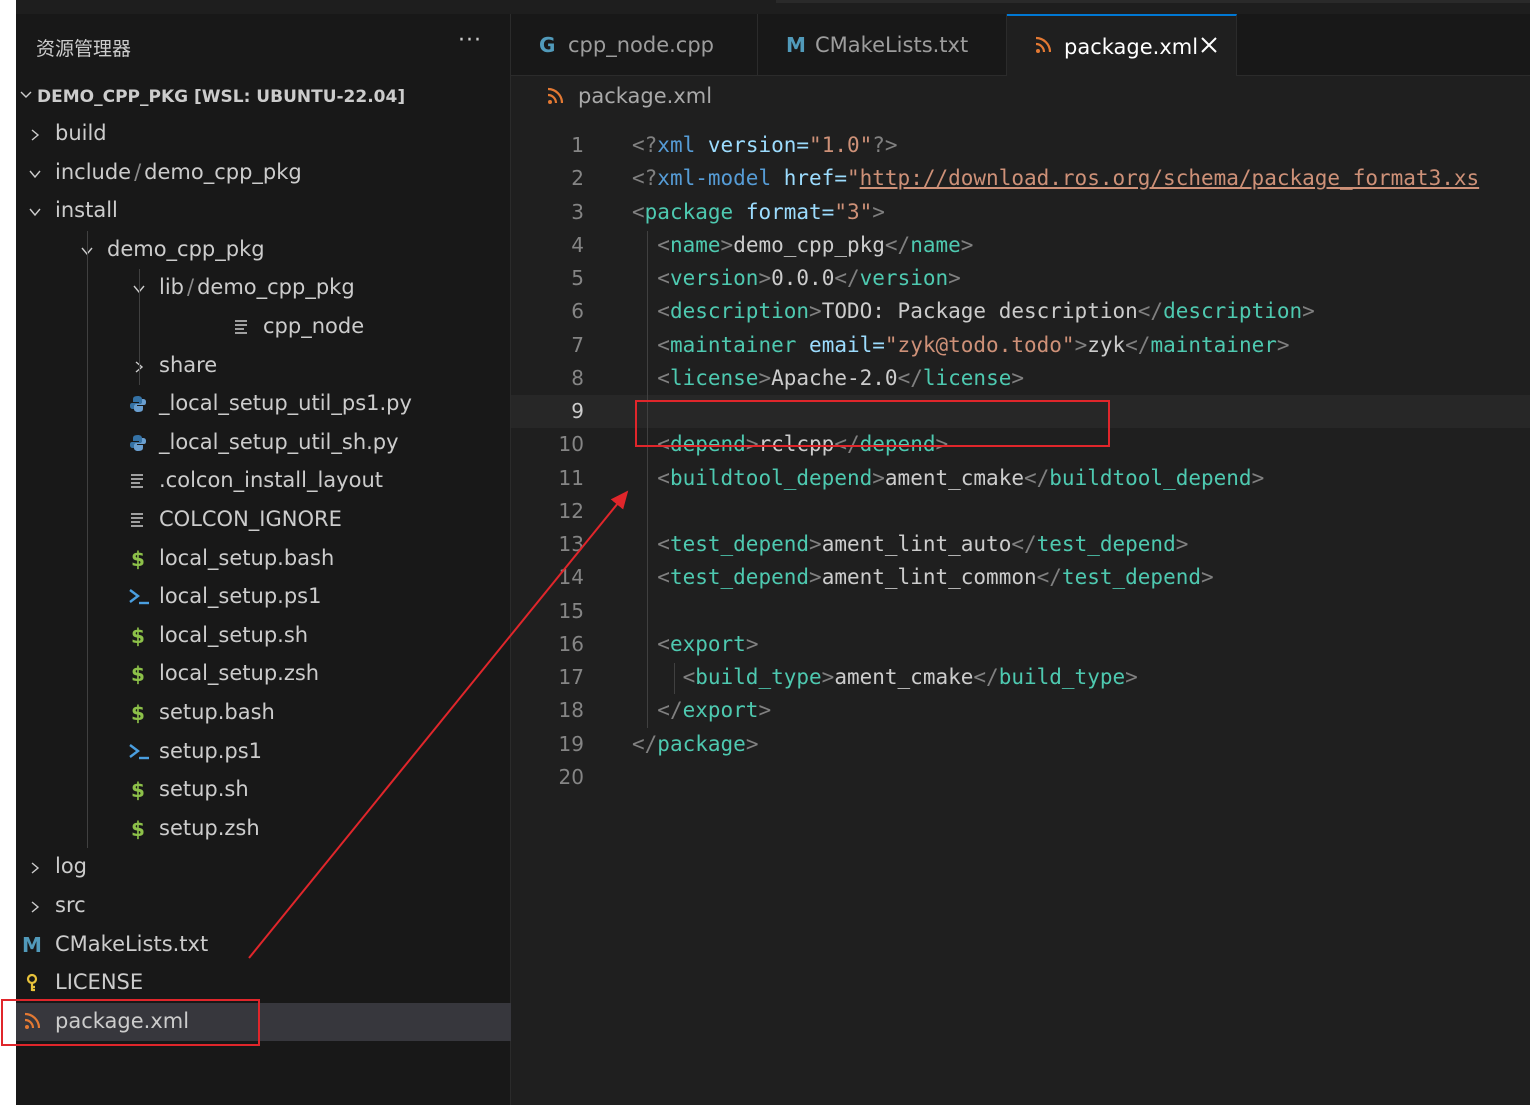 This screenshot has height=1105, width=1530. I want to click on chevron-right-icon, so click(35, 134).